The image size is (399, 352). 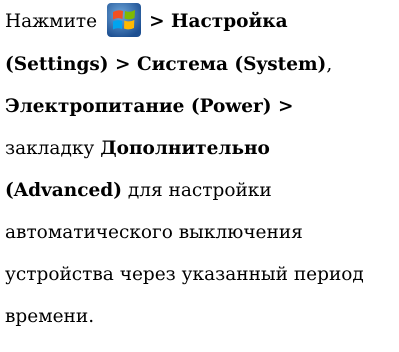 What do you see at coordinates (146, 21) in the screenshot?
I see `line-1: Нажмите > Настройка` at bounding box center [146, 21].